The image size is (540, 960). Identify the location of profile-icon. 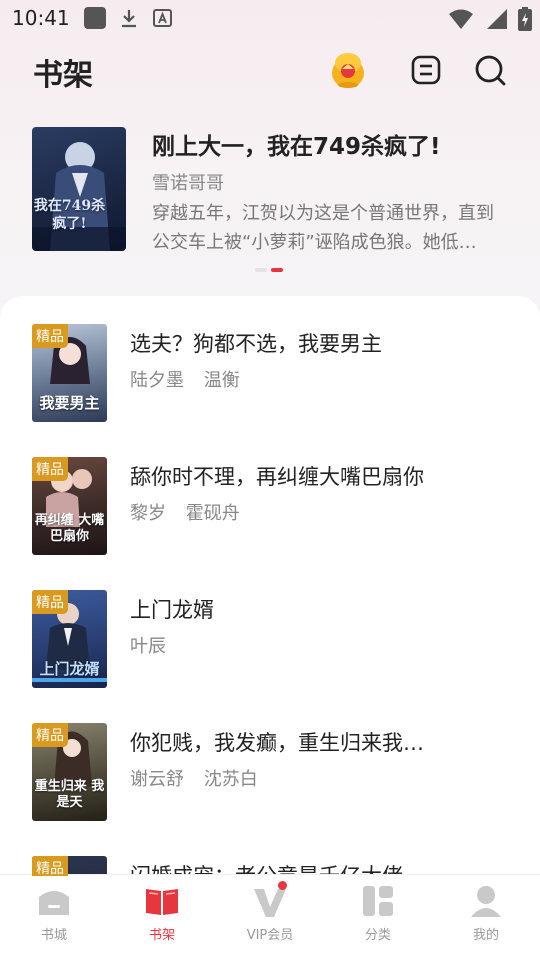
(486, 901).